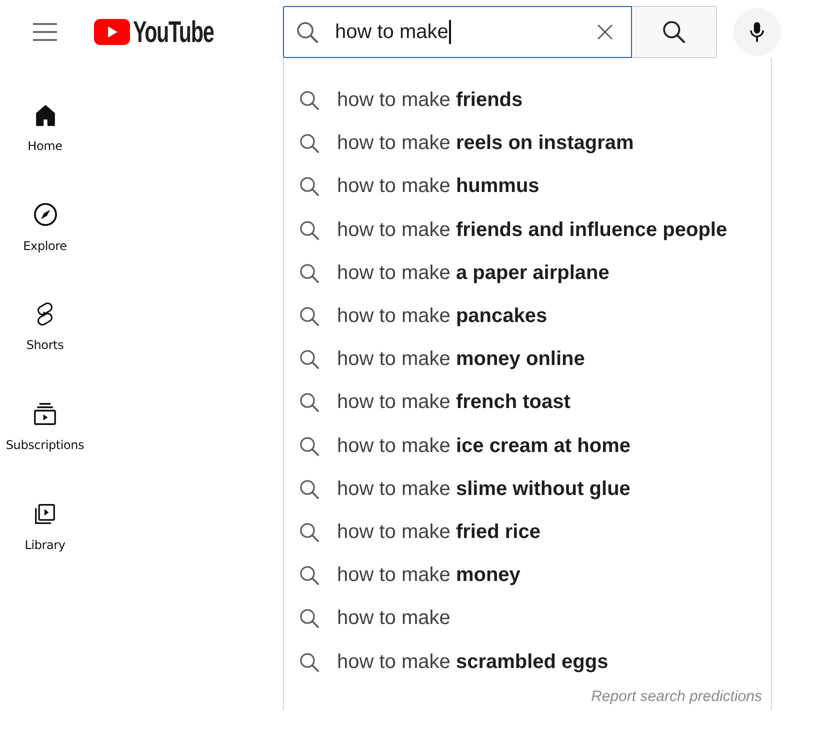  Describe the element at coordinates (527, 618) in the screenshot. I see `suggestion-item: how to make` at that location.